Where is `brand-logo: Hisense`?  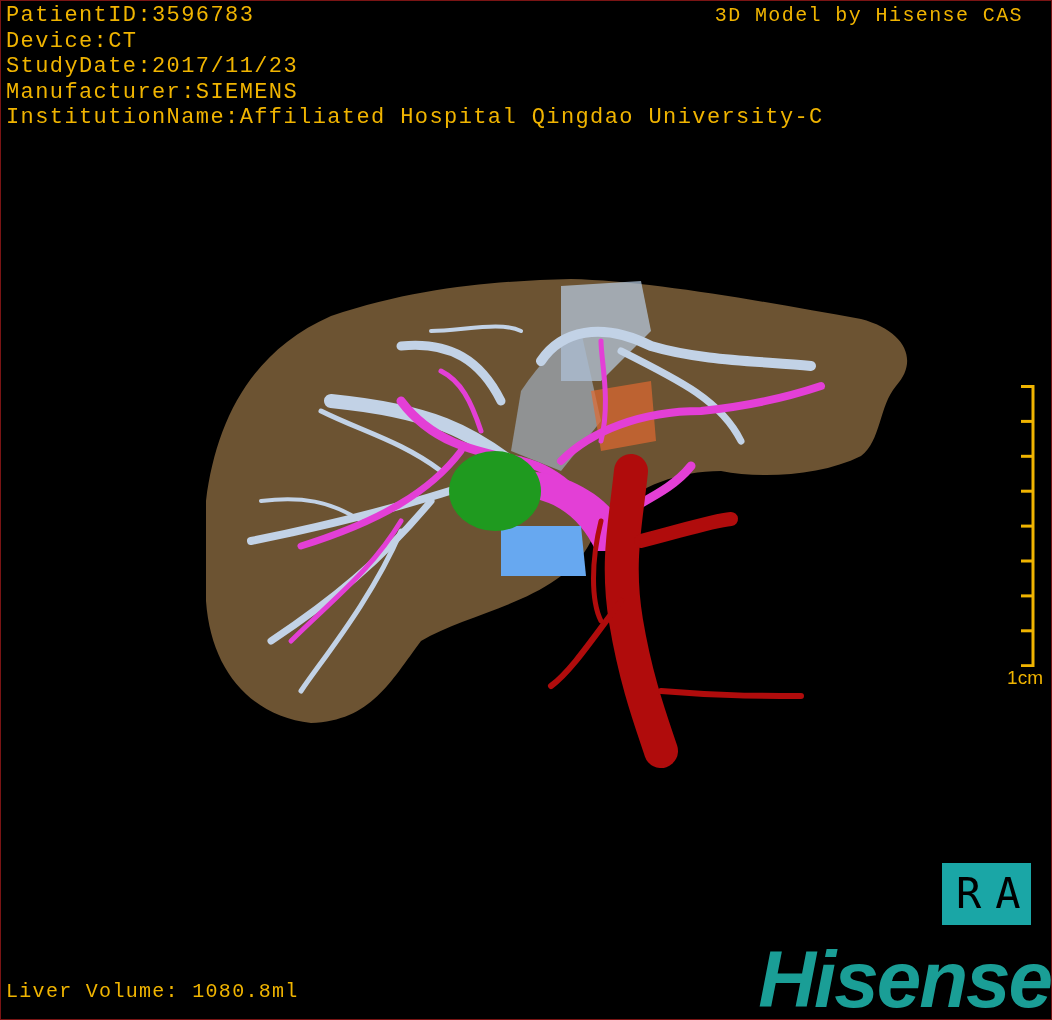
brand-logo: Hisense is located at coordinates (904, 980).